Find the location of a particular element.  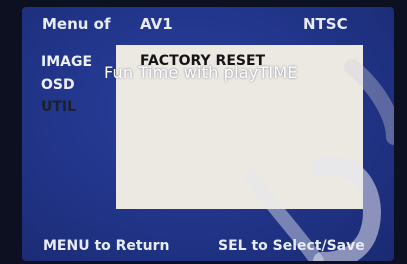

source-label: AV1 is located at coordinates (156, 24).